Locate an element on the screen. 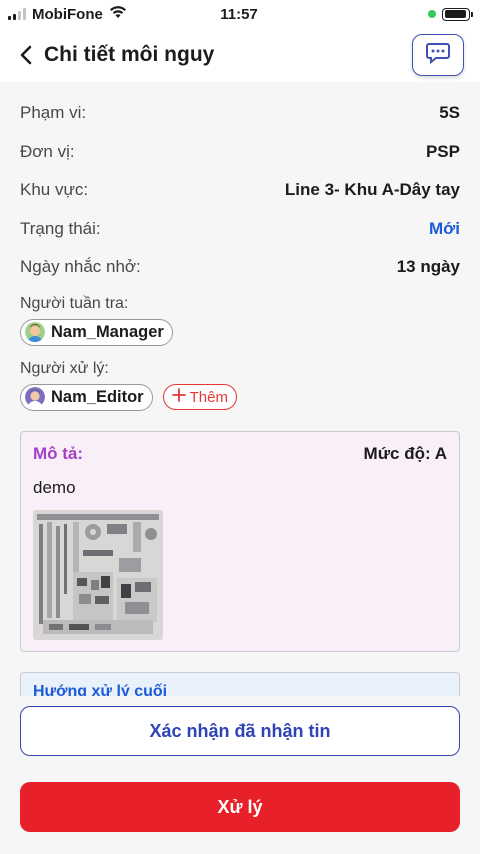  reminder-value: 13 ngày is located at coordinates (428, 267).